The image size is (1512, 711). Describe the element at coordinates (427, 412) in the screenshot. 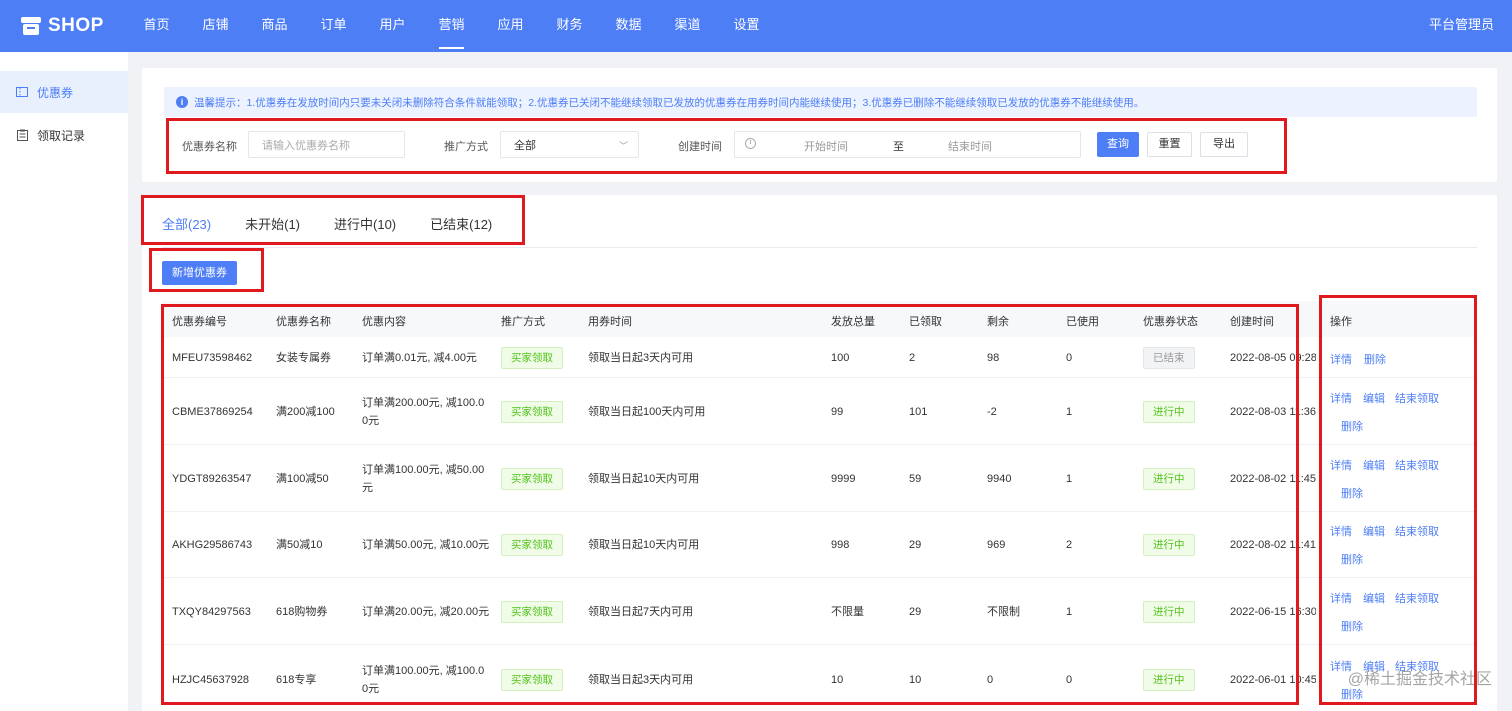

I see `coupon-content: 订单满200.00元, 减100.0 0元` at that location.